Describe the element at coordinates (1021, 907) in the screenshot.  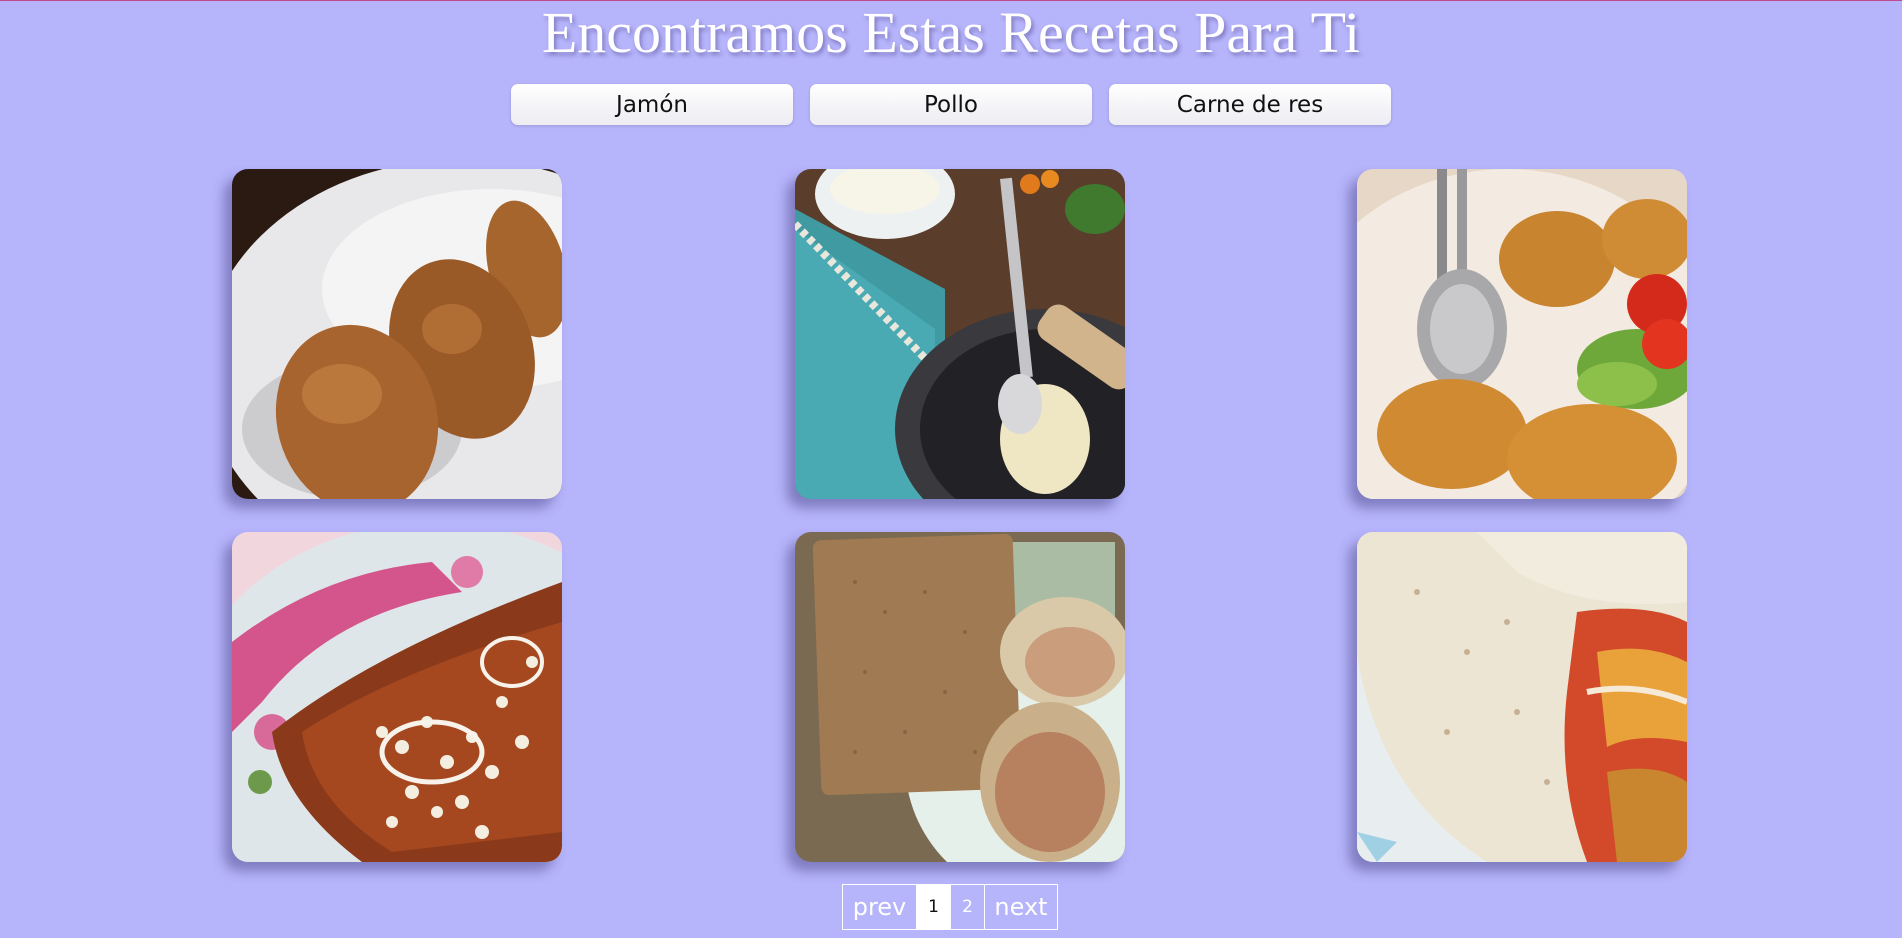
I see `next-page-button: next` at that location.